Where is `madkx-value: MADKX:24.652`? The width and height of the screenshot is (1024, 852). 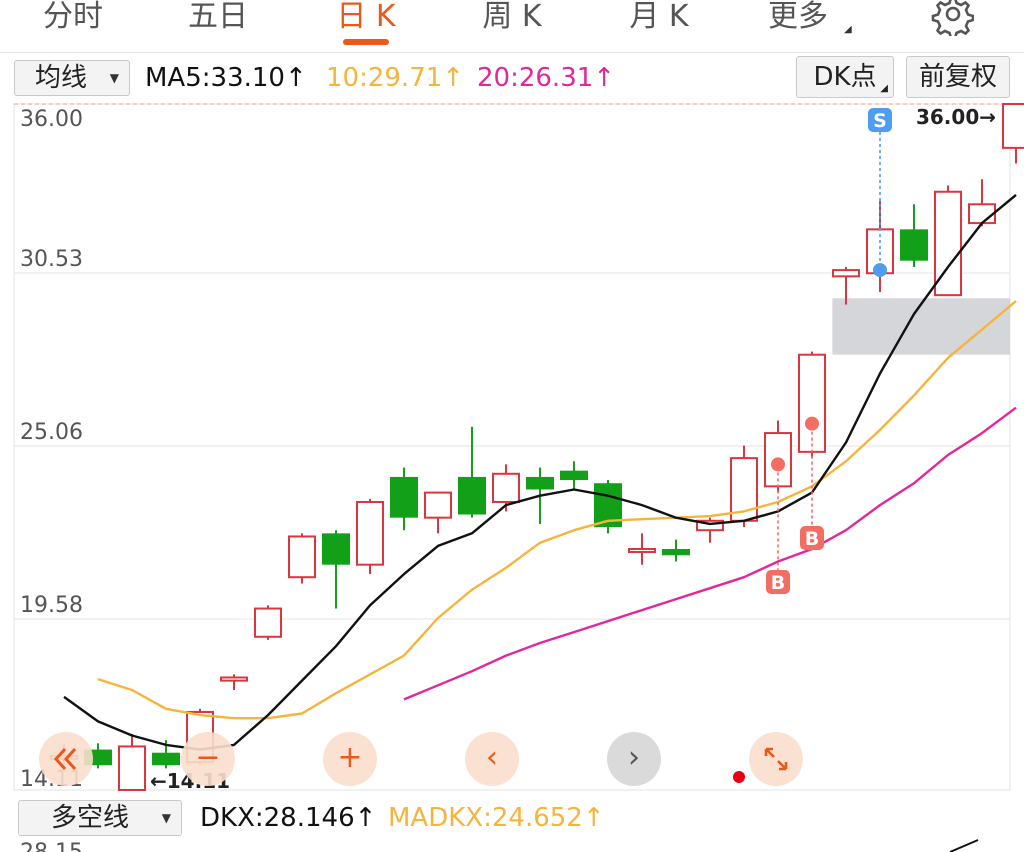 madkx-value: MADKX:24.652 is located at coordinates (485, 818).